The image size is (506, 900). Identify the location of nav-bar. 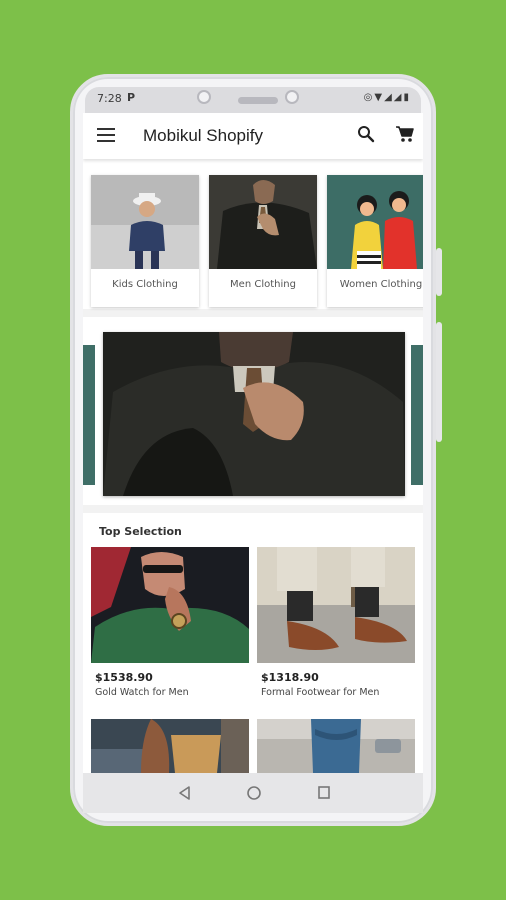
(253, 793).